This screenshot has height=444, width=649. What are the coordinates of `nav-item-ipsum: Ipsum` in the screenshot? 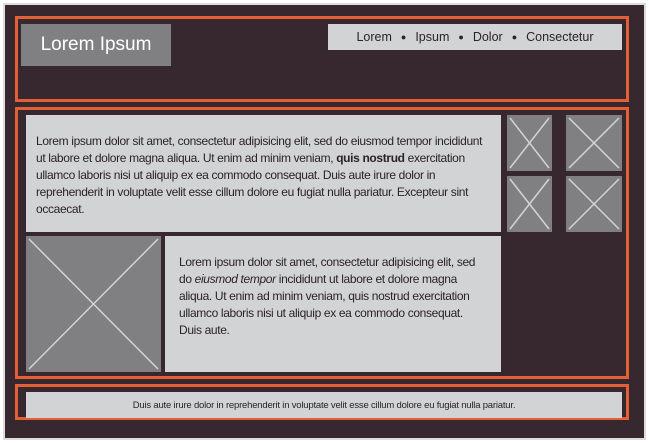 It's located at (432, 37).